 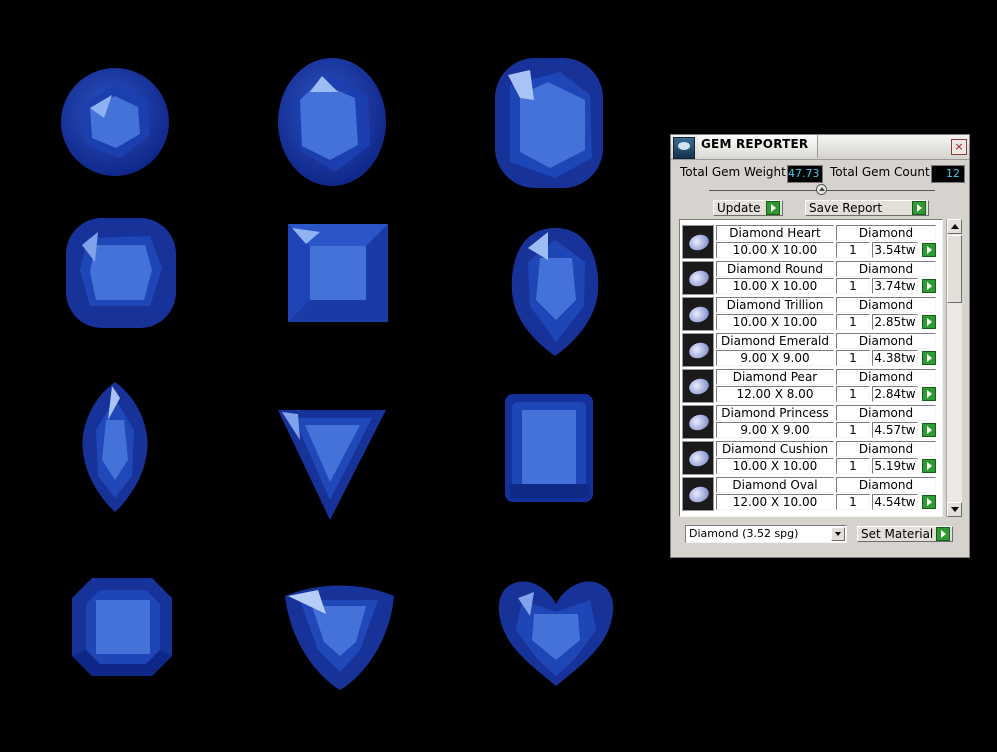 What do you see at coordinates (339, 638) in the screenshot?
I see `curved-trillion-gem` at bounding box center [339, 638].